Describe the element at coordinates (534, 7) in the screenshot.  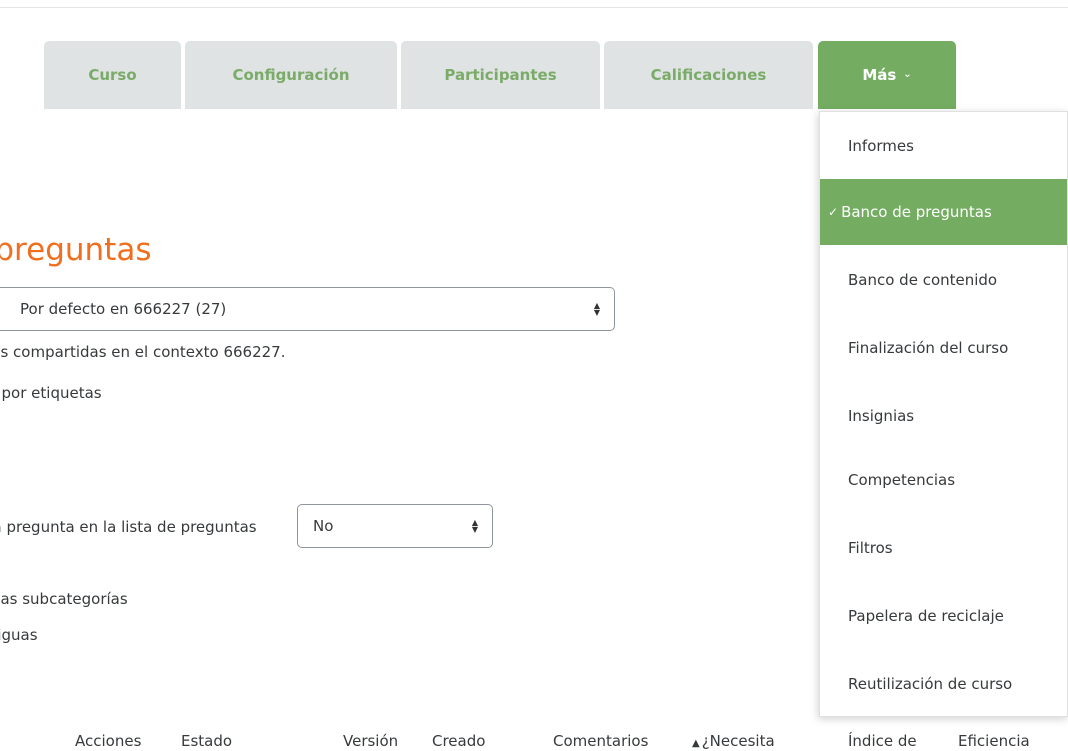
I see `top-divider` at that location.